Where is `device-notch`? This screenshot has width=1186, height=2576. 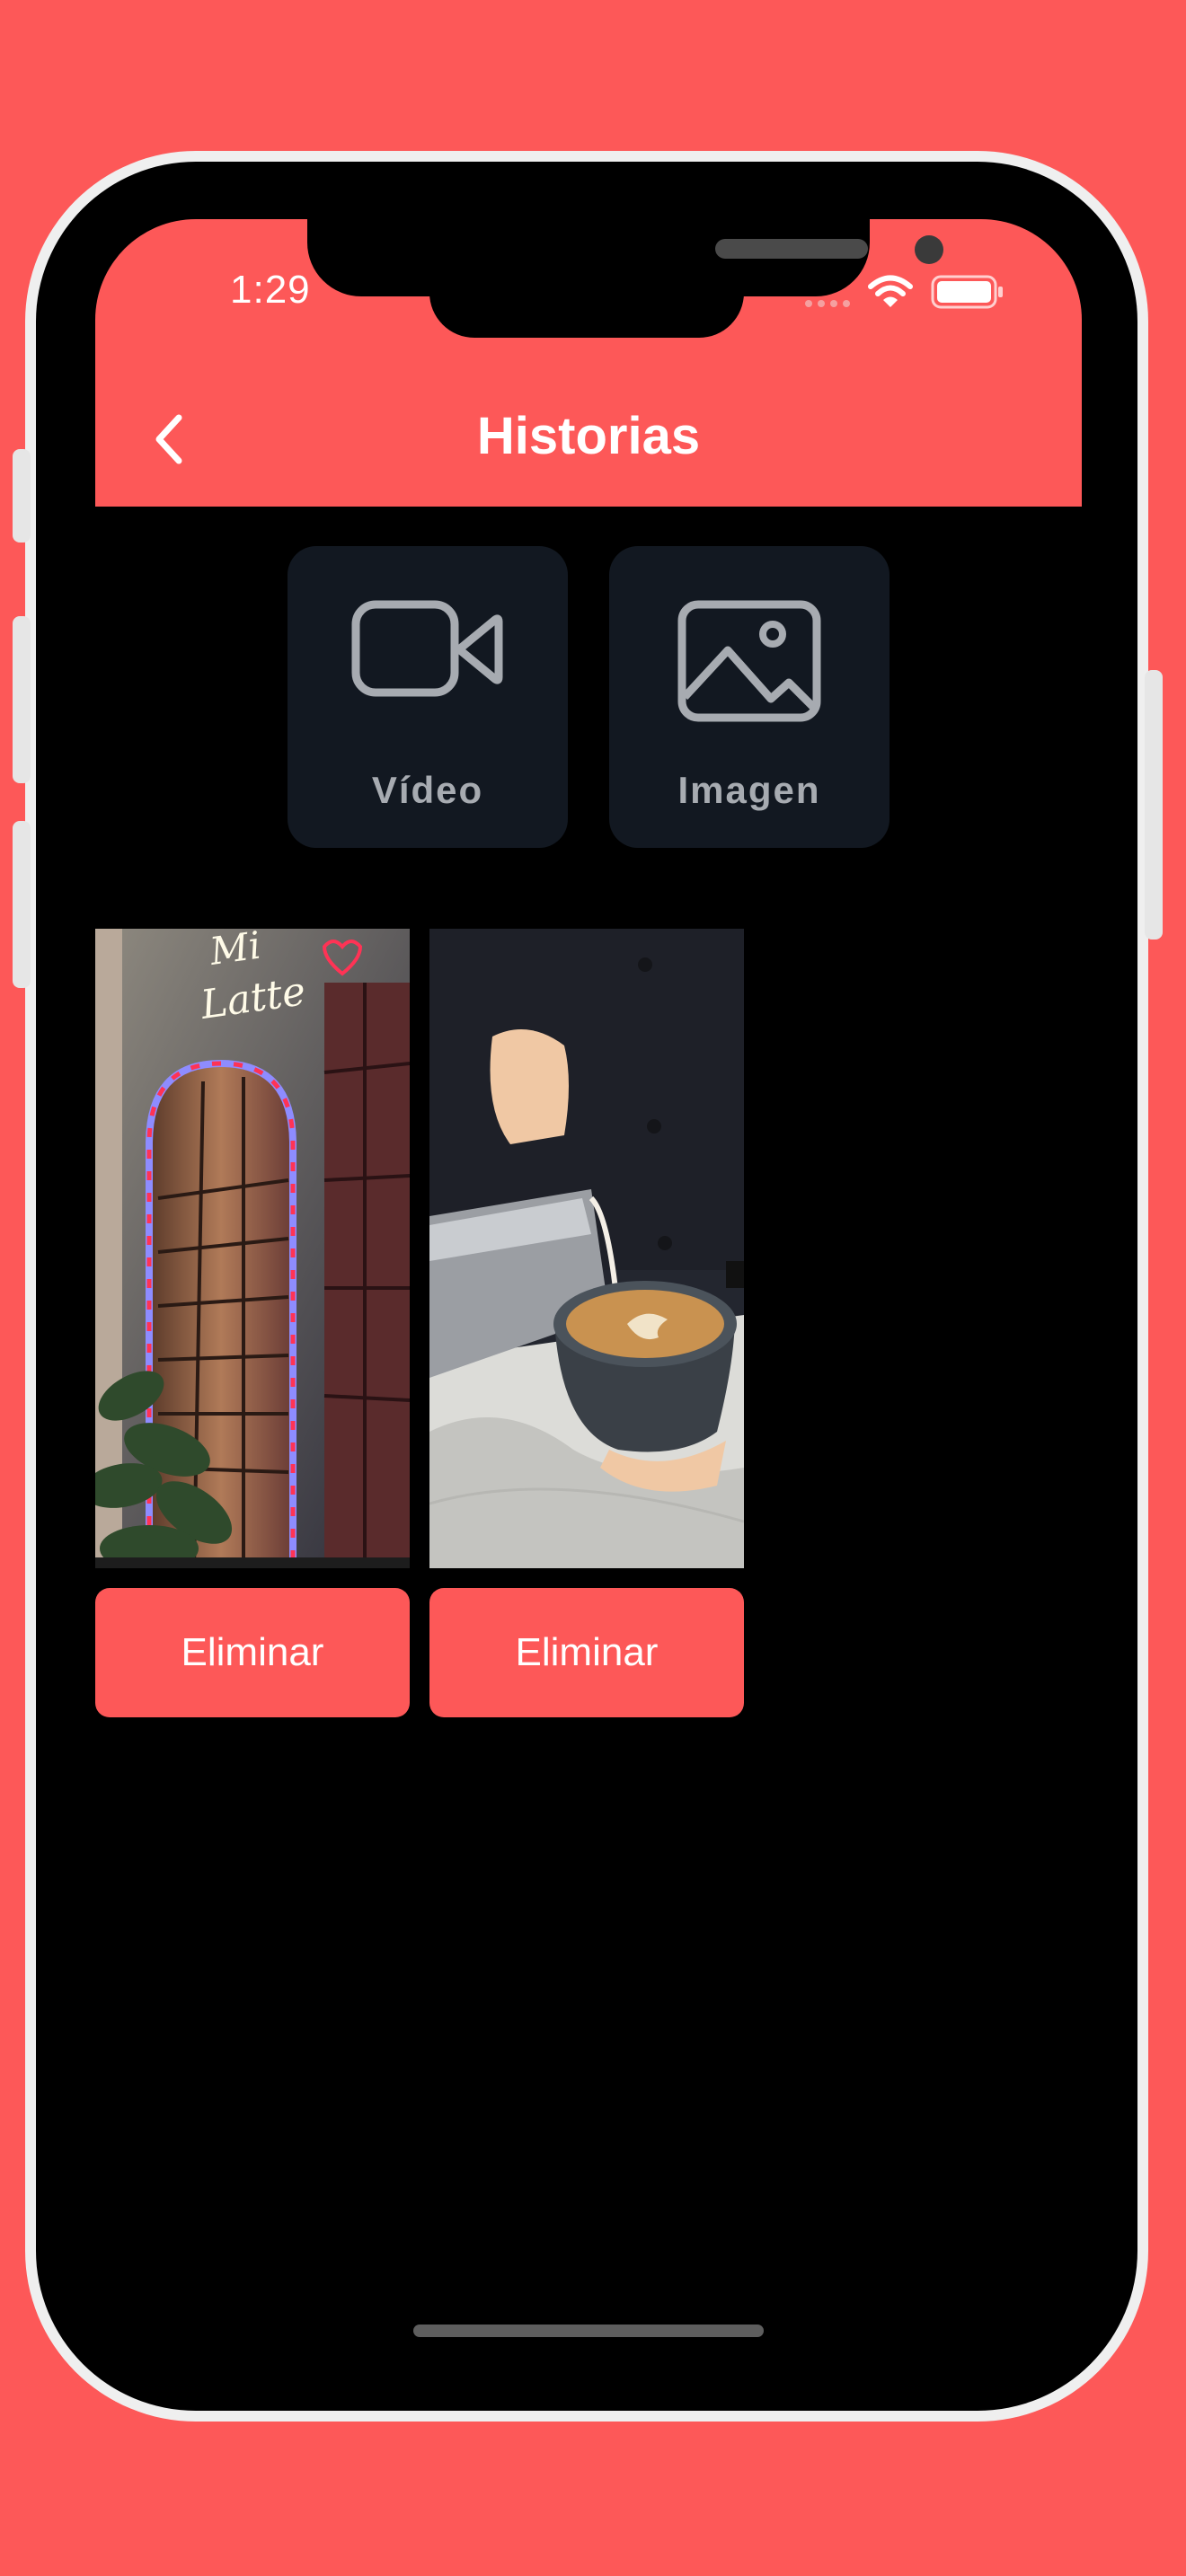 device-notch is located at coordinates (625, 257).